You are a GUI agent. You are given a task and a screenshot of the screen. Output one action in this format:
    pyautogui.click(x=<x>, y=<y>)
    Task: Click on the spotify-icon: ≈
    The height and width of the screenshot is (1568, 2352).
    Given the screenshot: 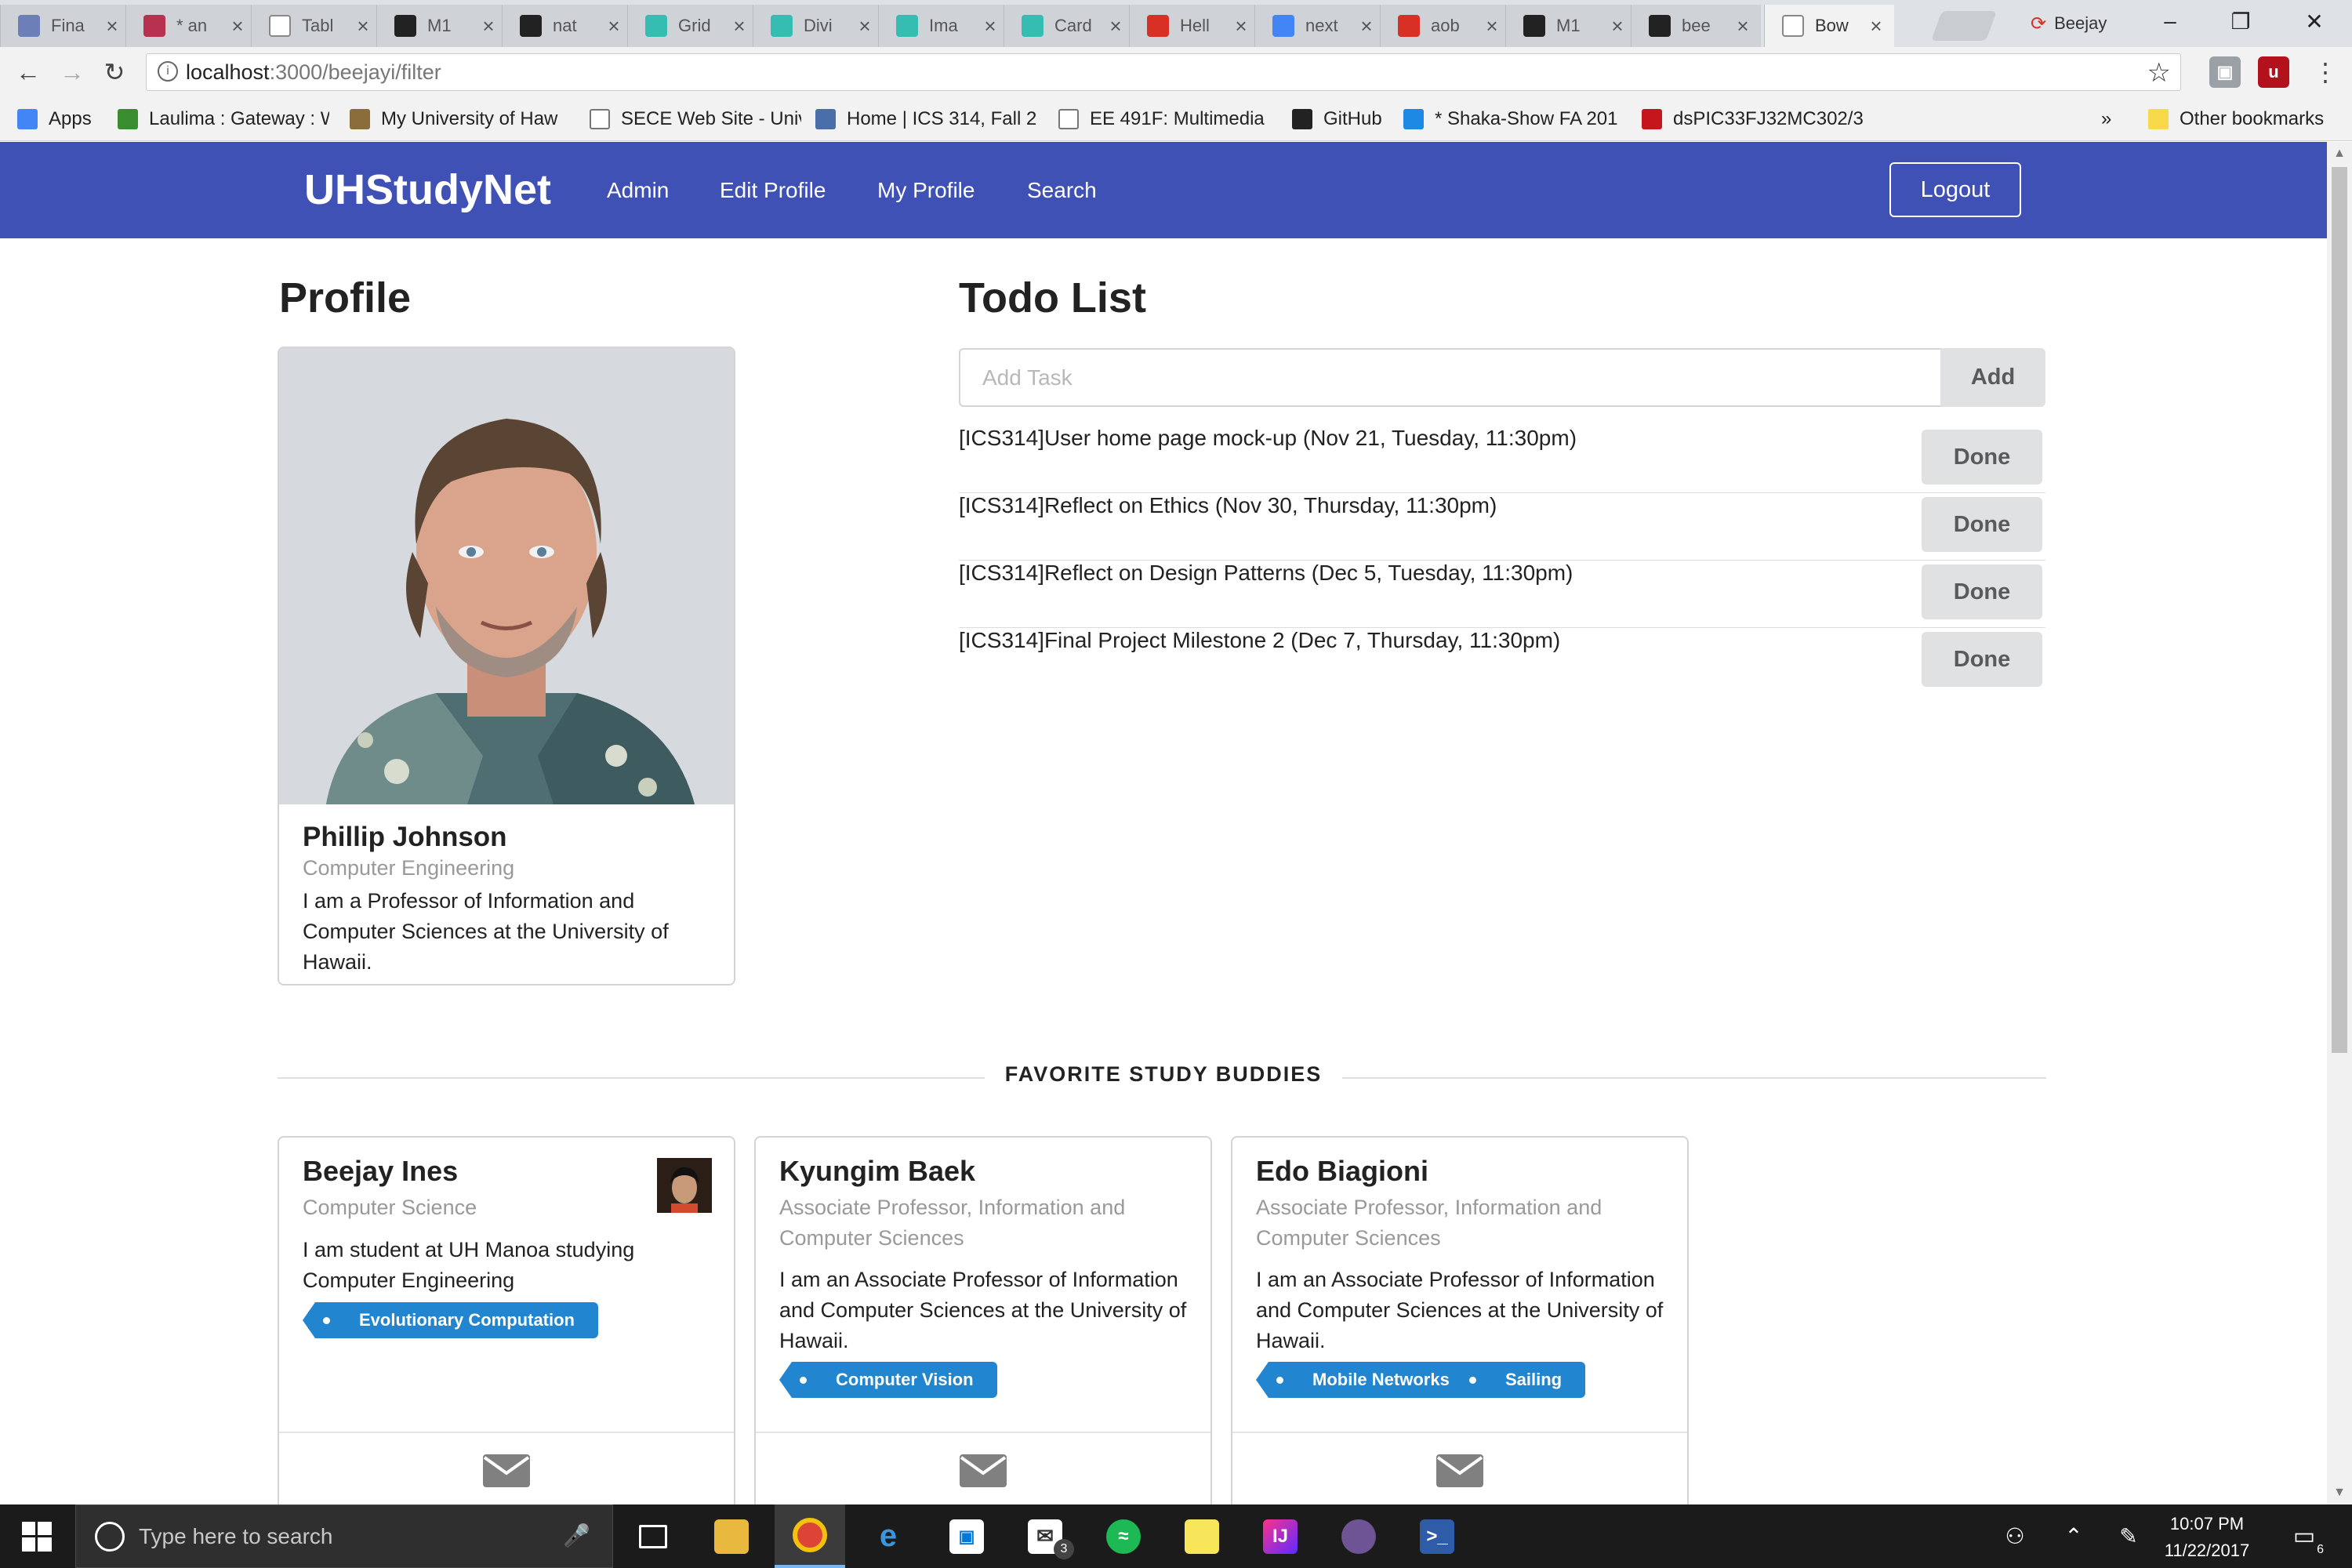 What is the action you would take?
    pyautogui.click(x=1123, y=1536)
    